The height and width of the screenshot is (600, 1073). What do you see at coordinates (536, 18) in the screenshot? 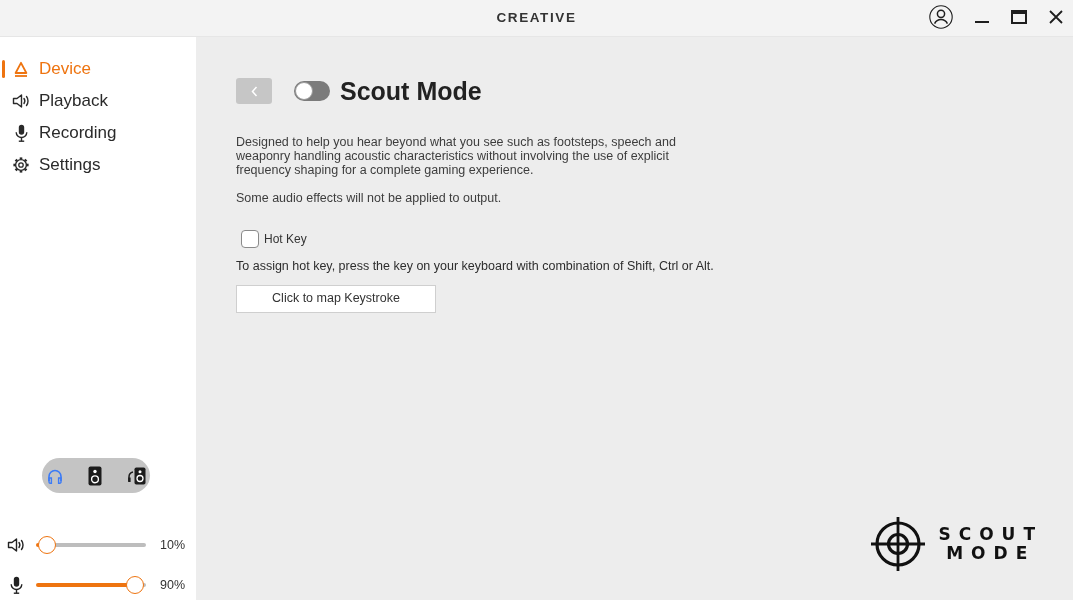
I see `brand-wordmark: CREATIVE` at bounding box center [536, 18].